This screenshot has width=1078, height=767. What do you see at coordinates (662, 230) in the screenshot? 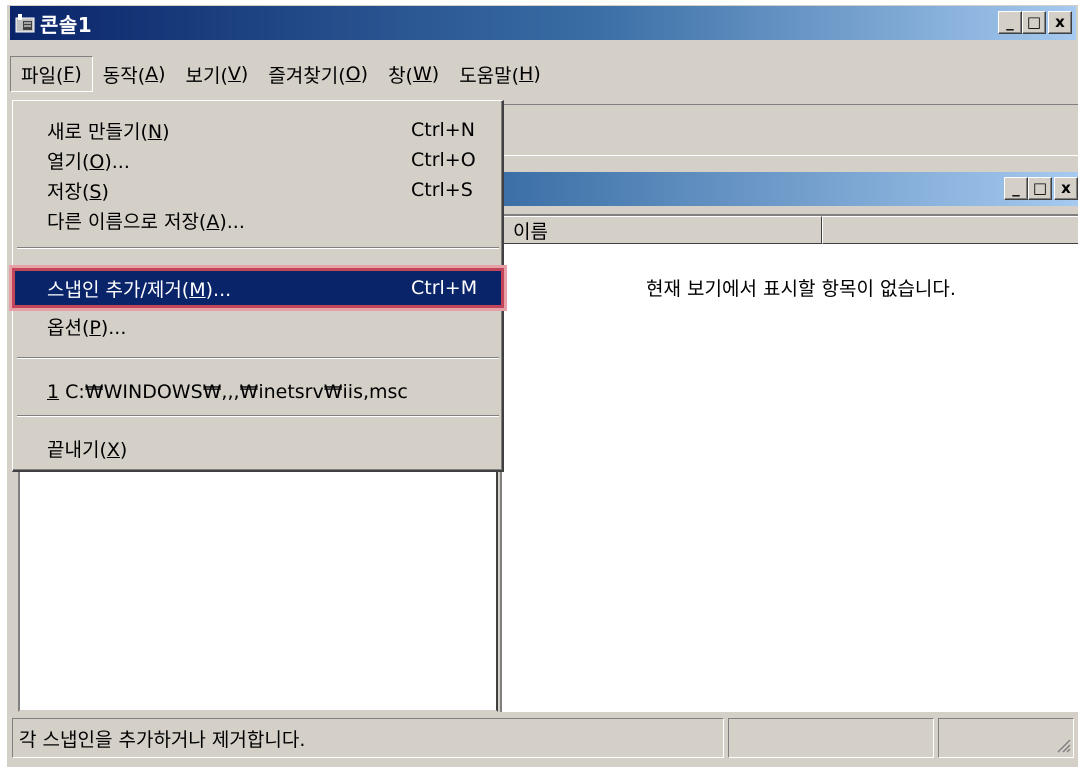
I see `column-name: 이름` at bounding box center [662, 230].